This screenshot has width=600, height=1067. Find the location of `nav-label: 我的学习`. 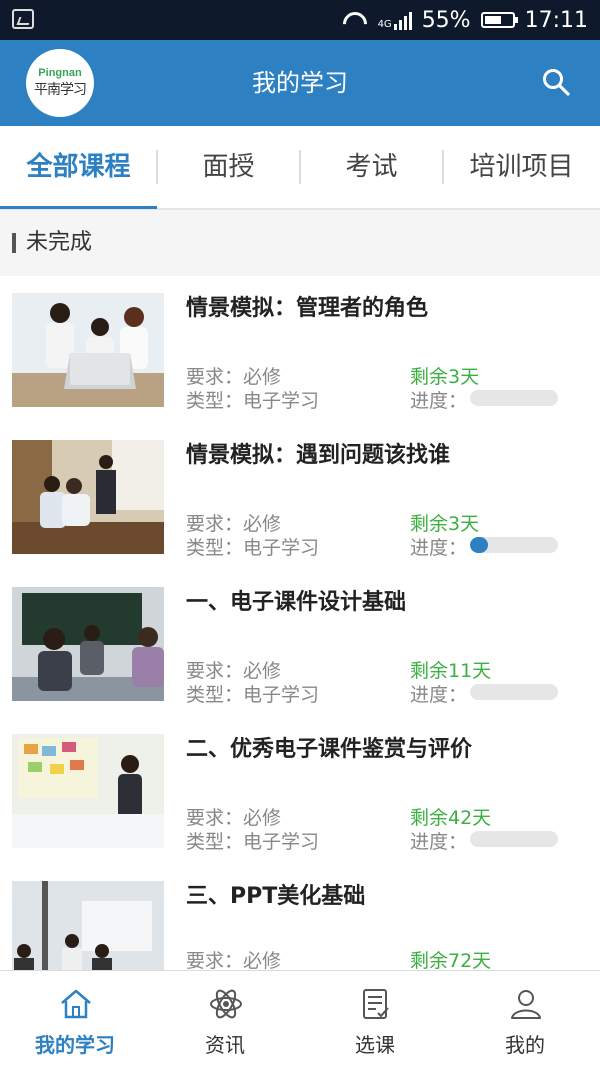

nav-label: 我的学习 is located at coordinates (75, 1045).